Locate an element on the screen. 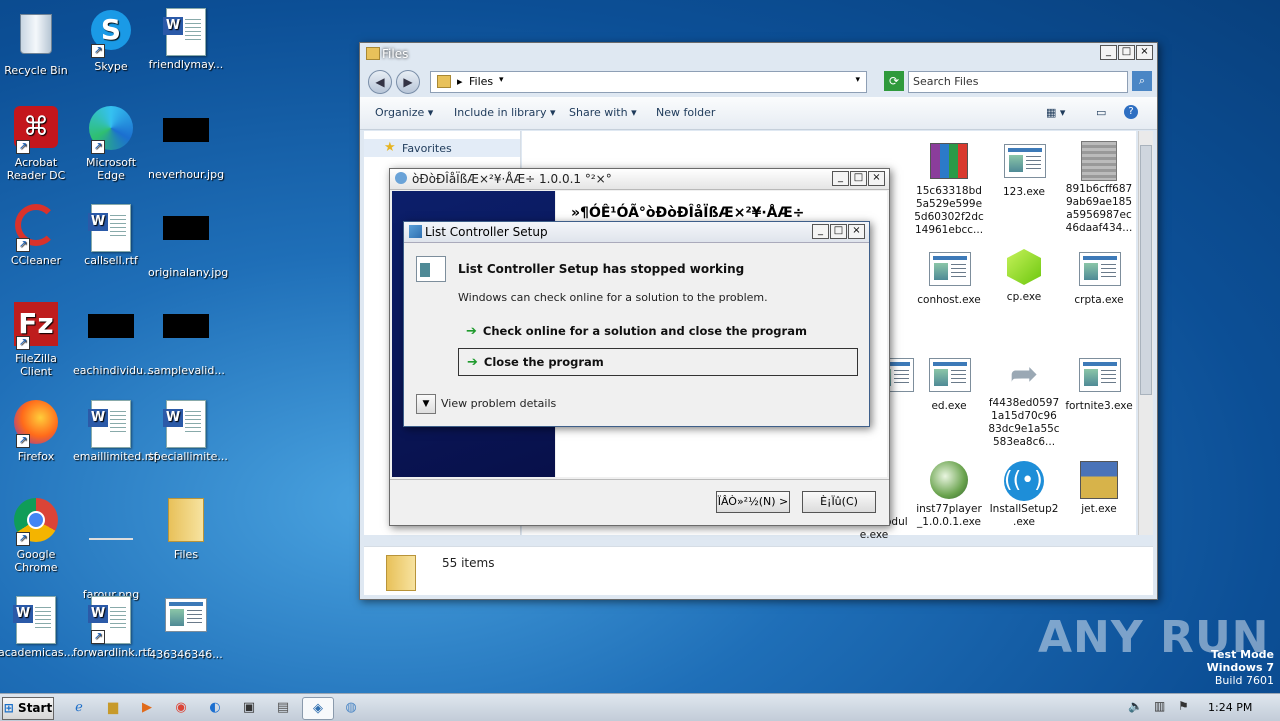 This screenshot has width=1280, height=721. explorer-titlebar: Files _ □ × is located at coordinates (758, 53).